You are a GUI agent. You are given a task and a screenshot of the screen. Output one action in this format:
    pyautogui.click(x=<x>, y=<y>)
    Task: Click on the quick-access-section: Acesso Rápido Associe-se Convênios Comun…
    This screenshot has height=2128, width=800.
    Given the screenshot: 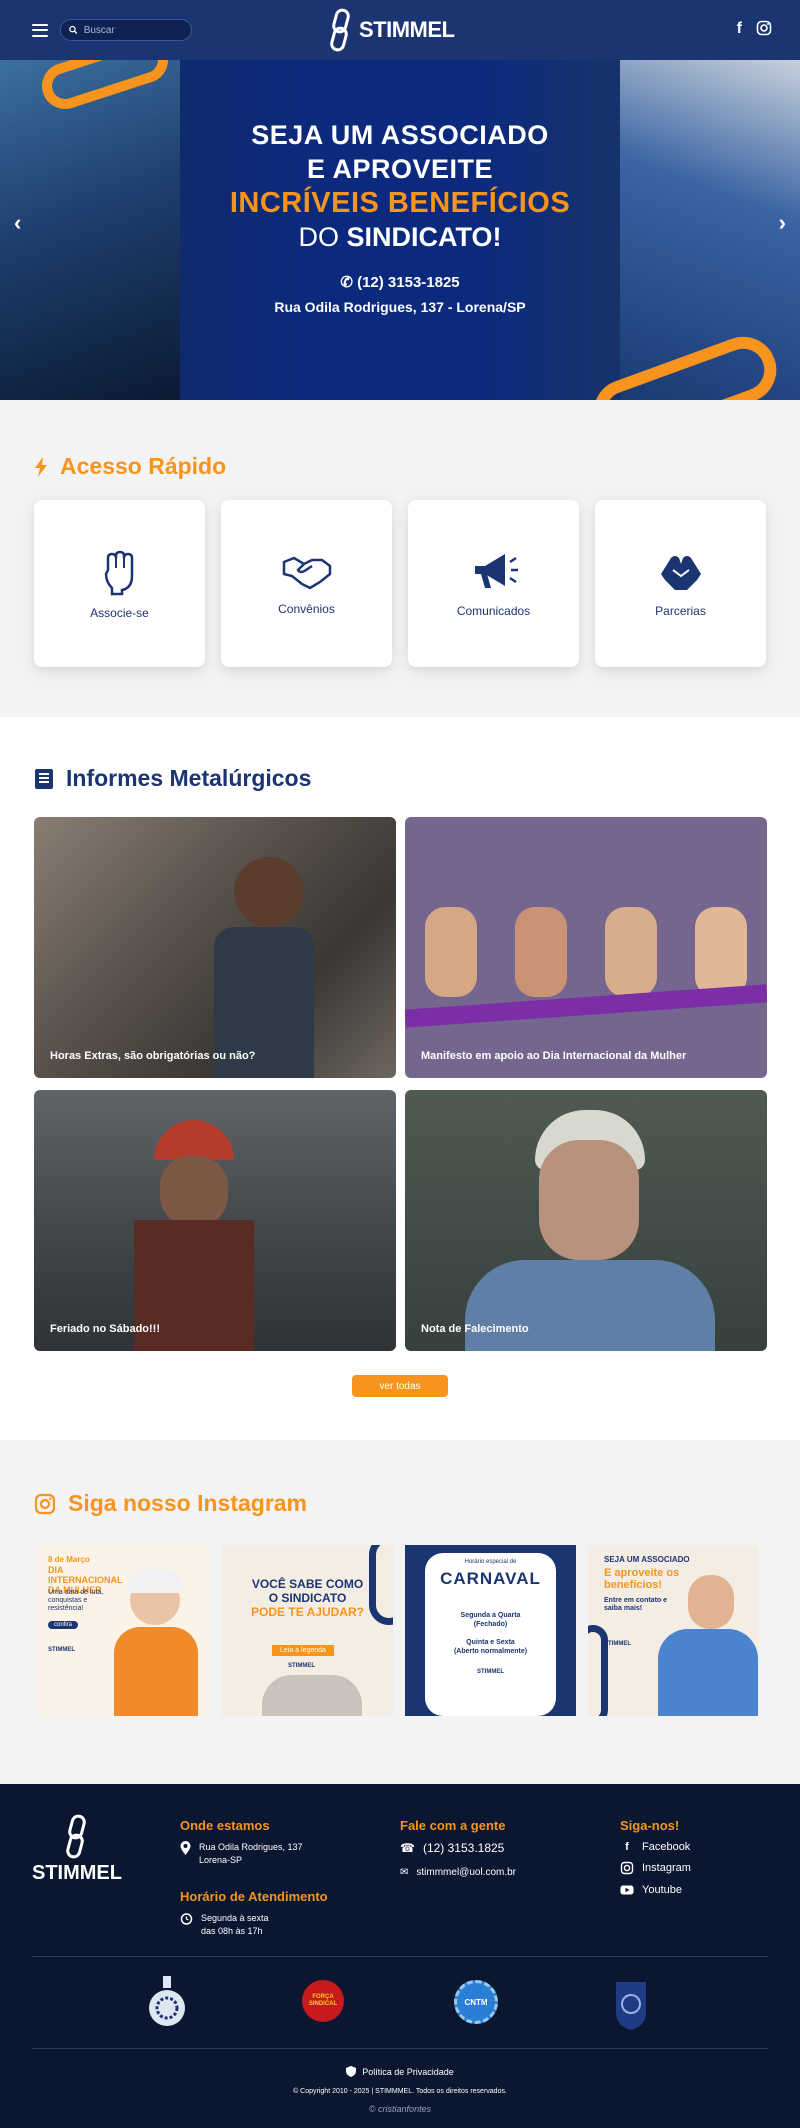 What is the action you would take?
    pyautogui.click(x=400, y=558)
    